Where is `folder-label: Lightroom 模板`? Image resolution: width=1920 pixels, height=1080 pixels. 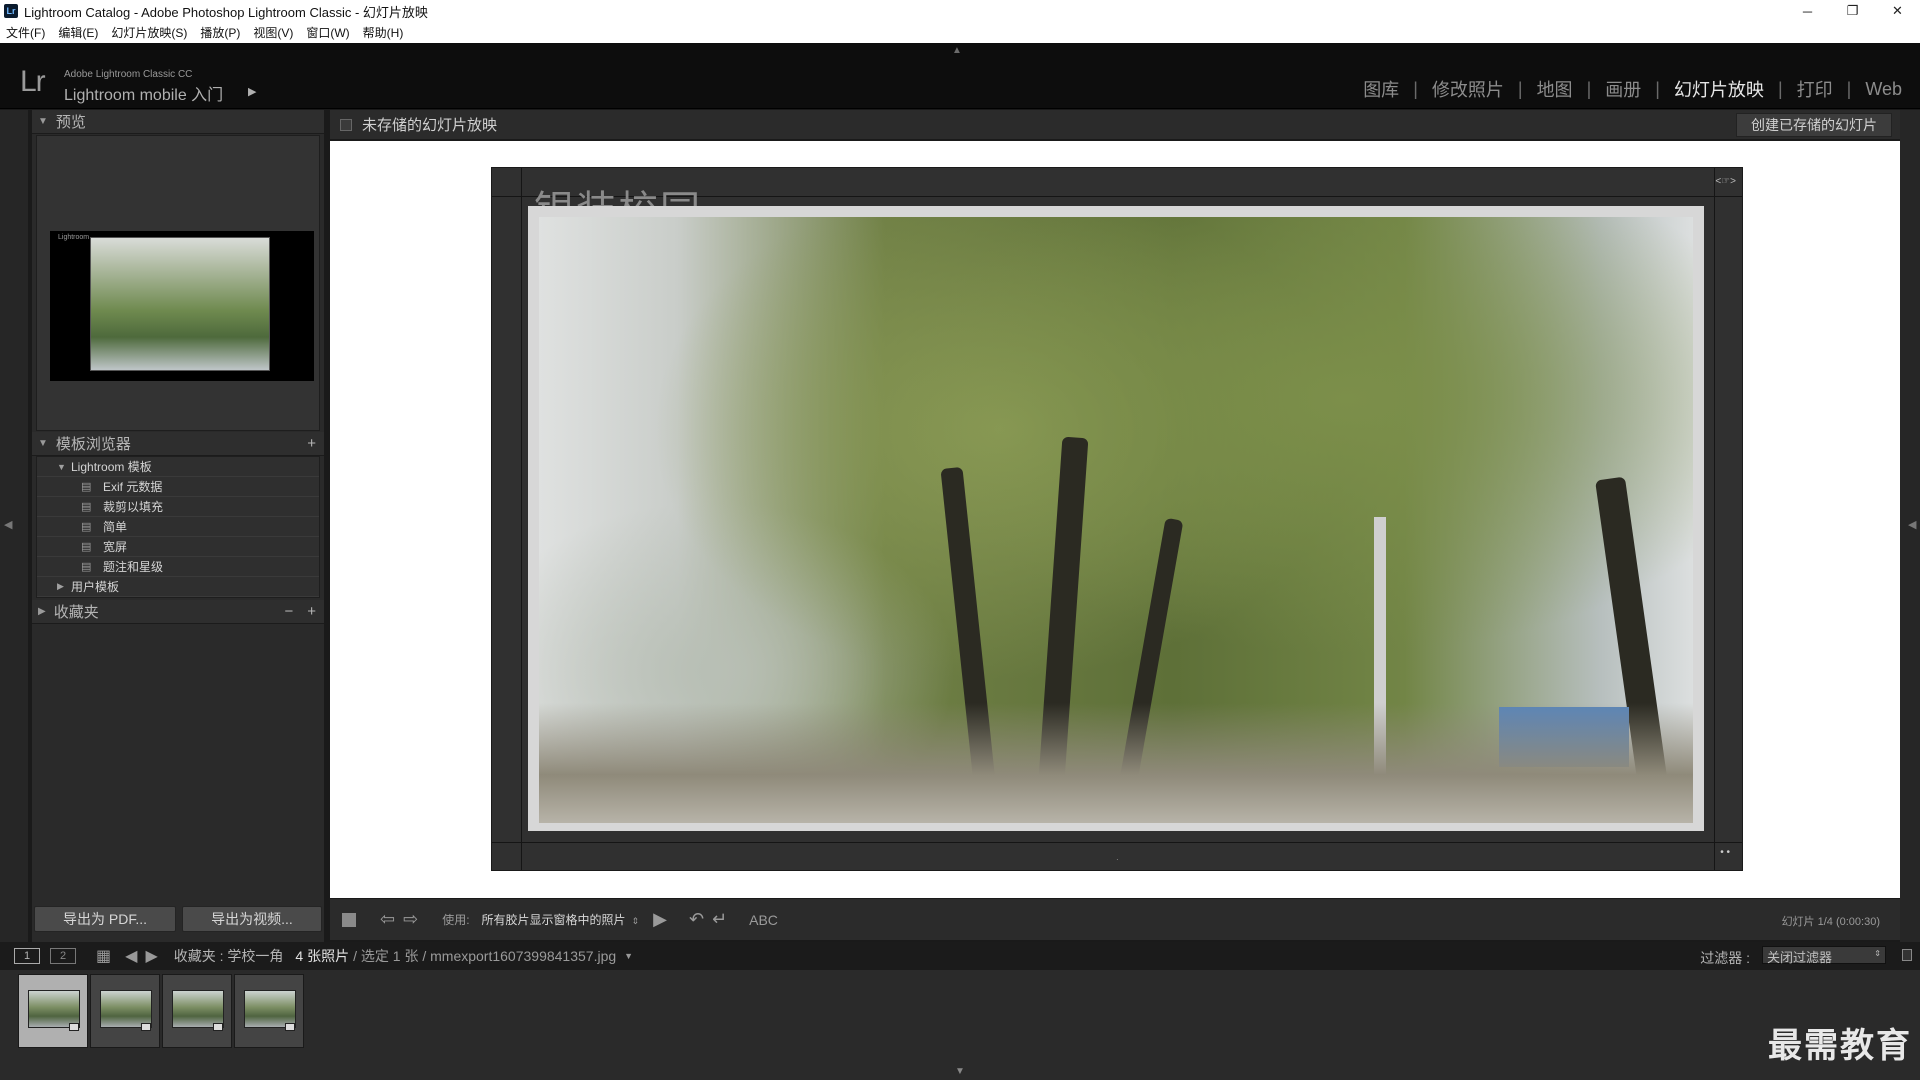 folder-label: Lightroom 模板 is located at coordinates (111, 467).